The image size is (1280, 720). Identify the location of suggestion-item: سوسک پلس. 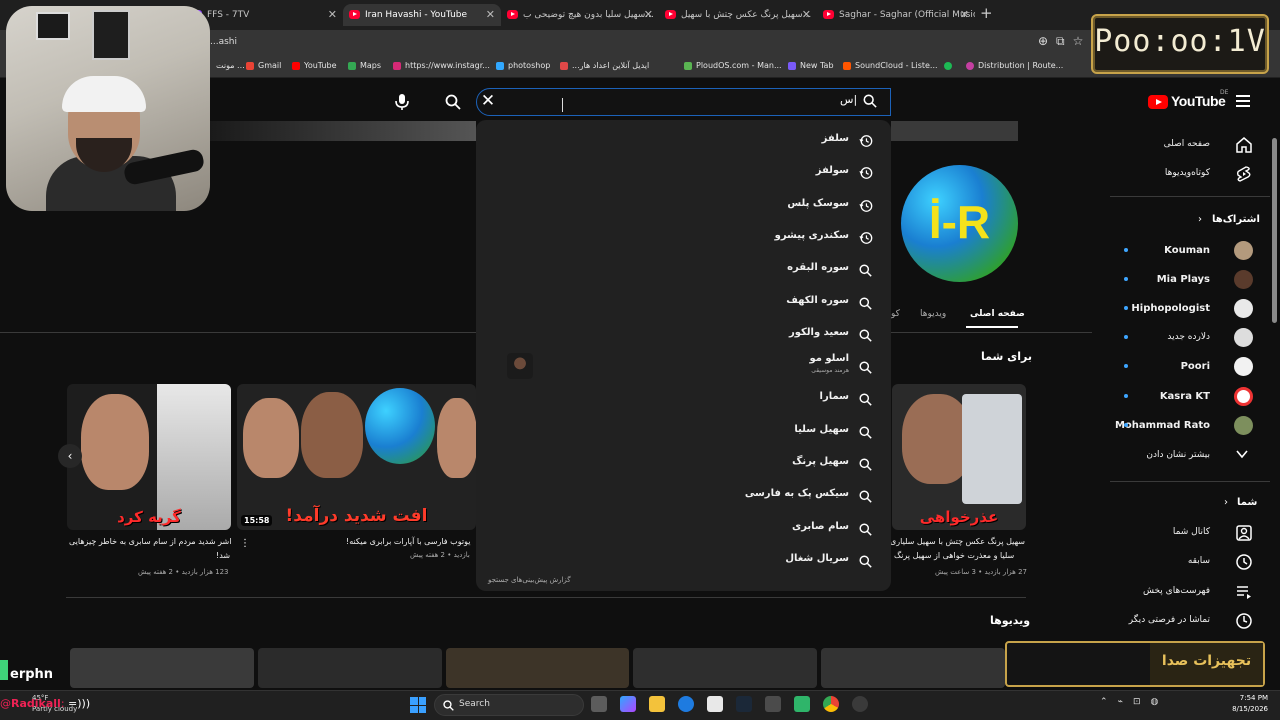
(683, 205).